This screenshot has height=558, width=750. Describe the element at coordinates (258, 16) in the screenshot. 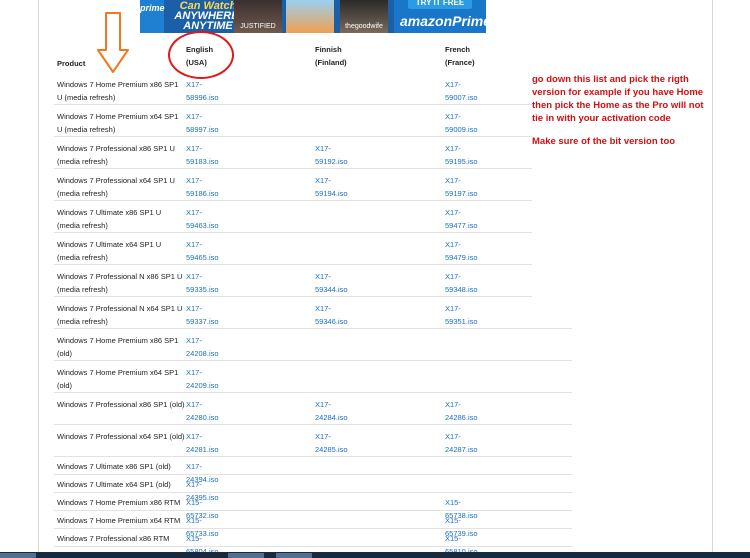

I see `poster-justified: JUSTIFIED` at that location.